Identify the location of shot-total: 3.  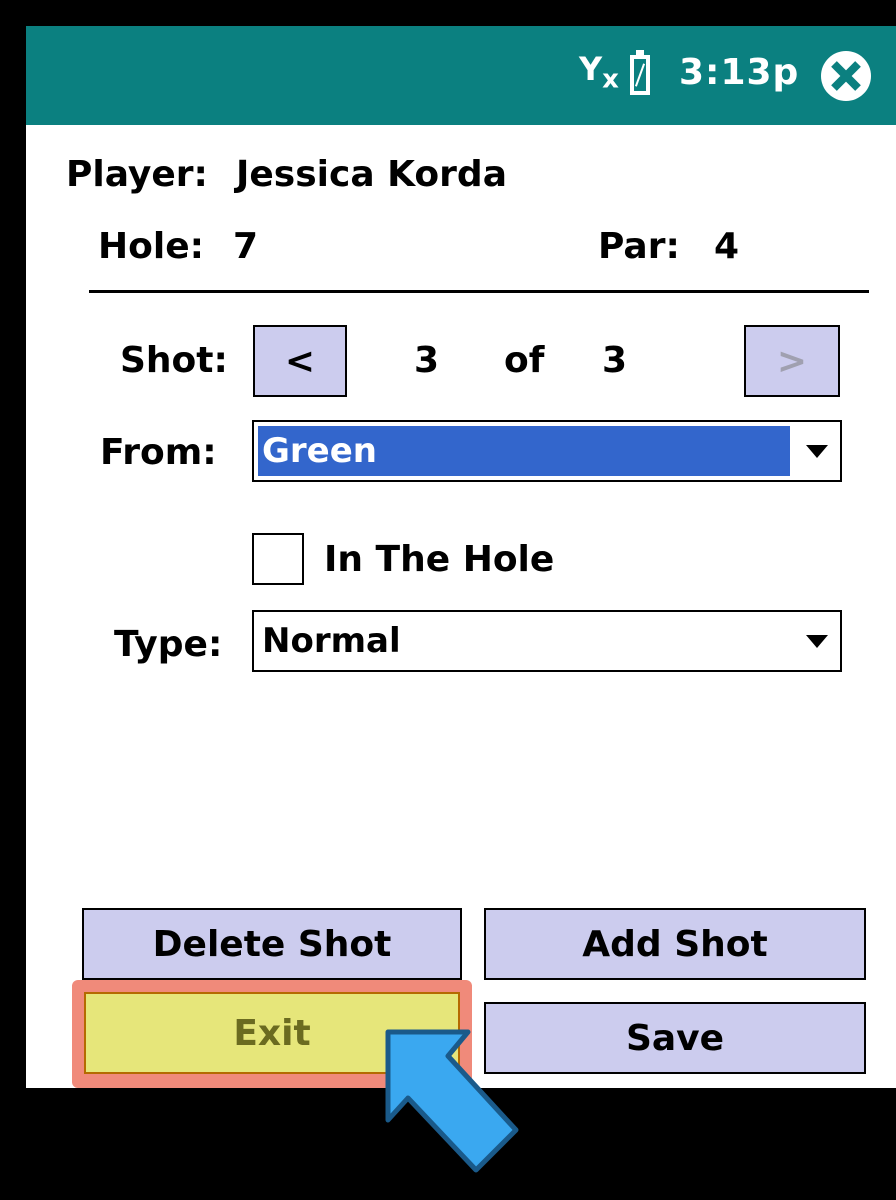
(615, 360).